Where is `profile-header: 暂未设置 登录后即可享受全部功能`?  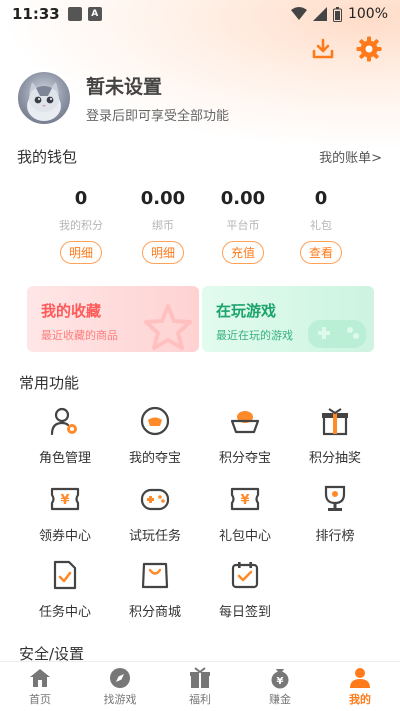 profile-header: 暂未设置 登录后即可享受全部功能 is located at coordinates (122, 98).